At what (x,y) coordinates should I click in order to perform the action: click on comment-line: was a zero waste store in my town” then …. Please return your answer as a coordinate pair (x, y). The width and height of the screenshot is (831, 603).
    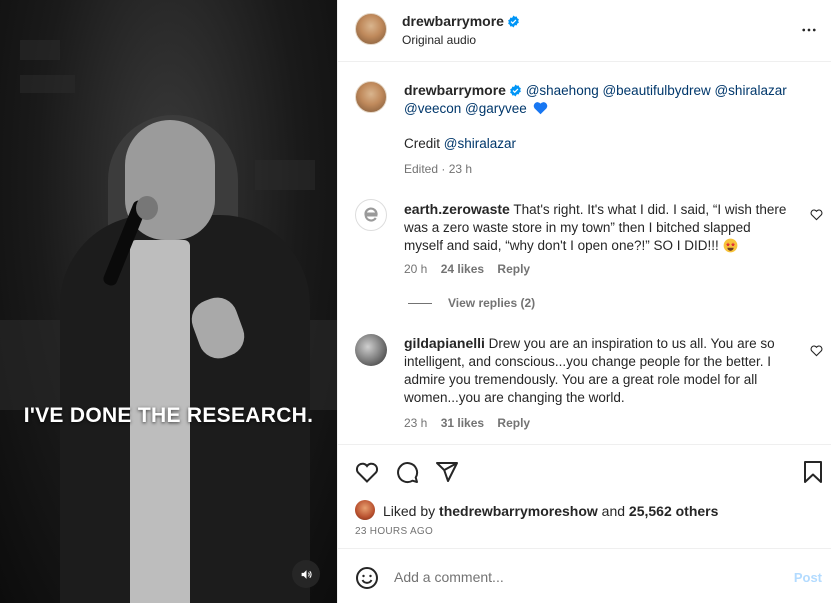
    Looking at the image, I should click on (577, 227).